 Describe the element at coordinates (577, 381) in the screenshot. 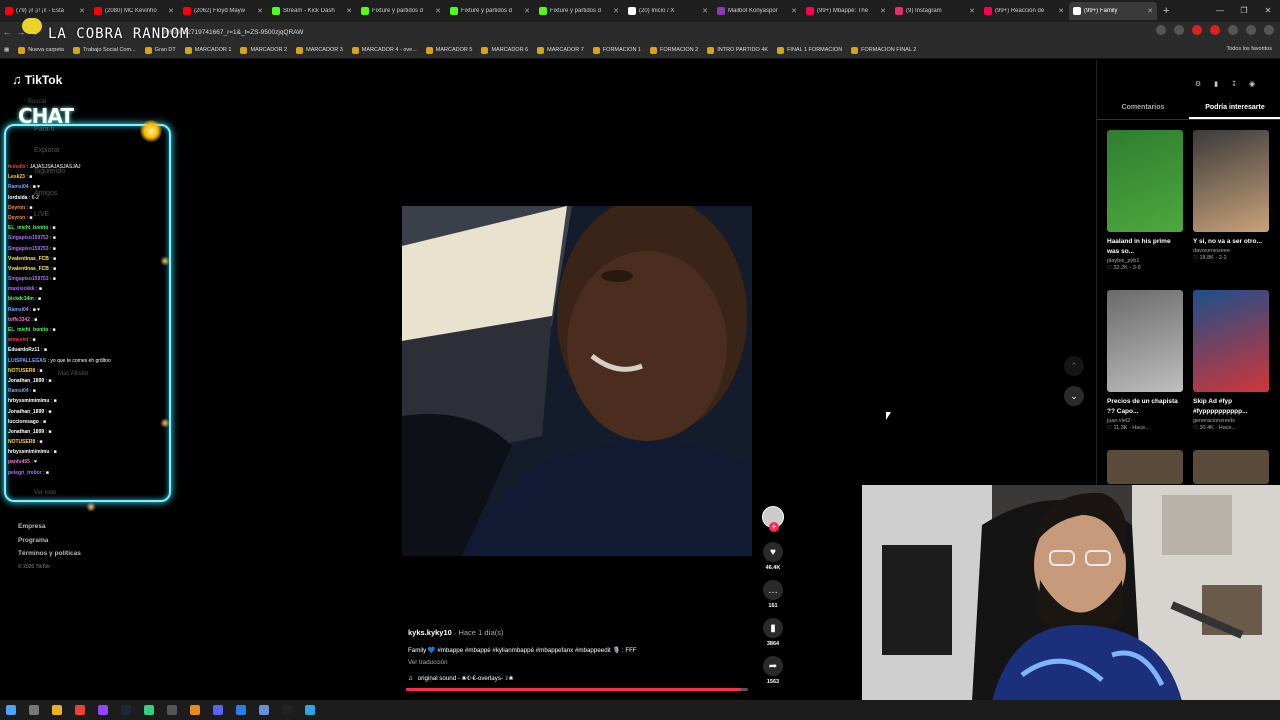

I see `video-player` at that location.